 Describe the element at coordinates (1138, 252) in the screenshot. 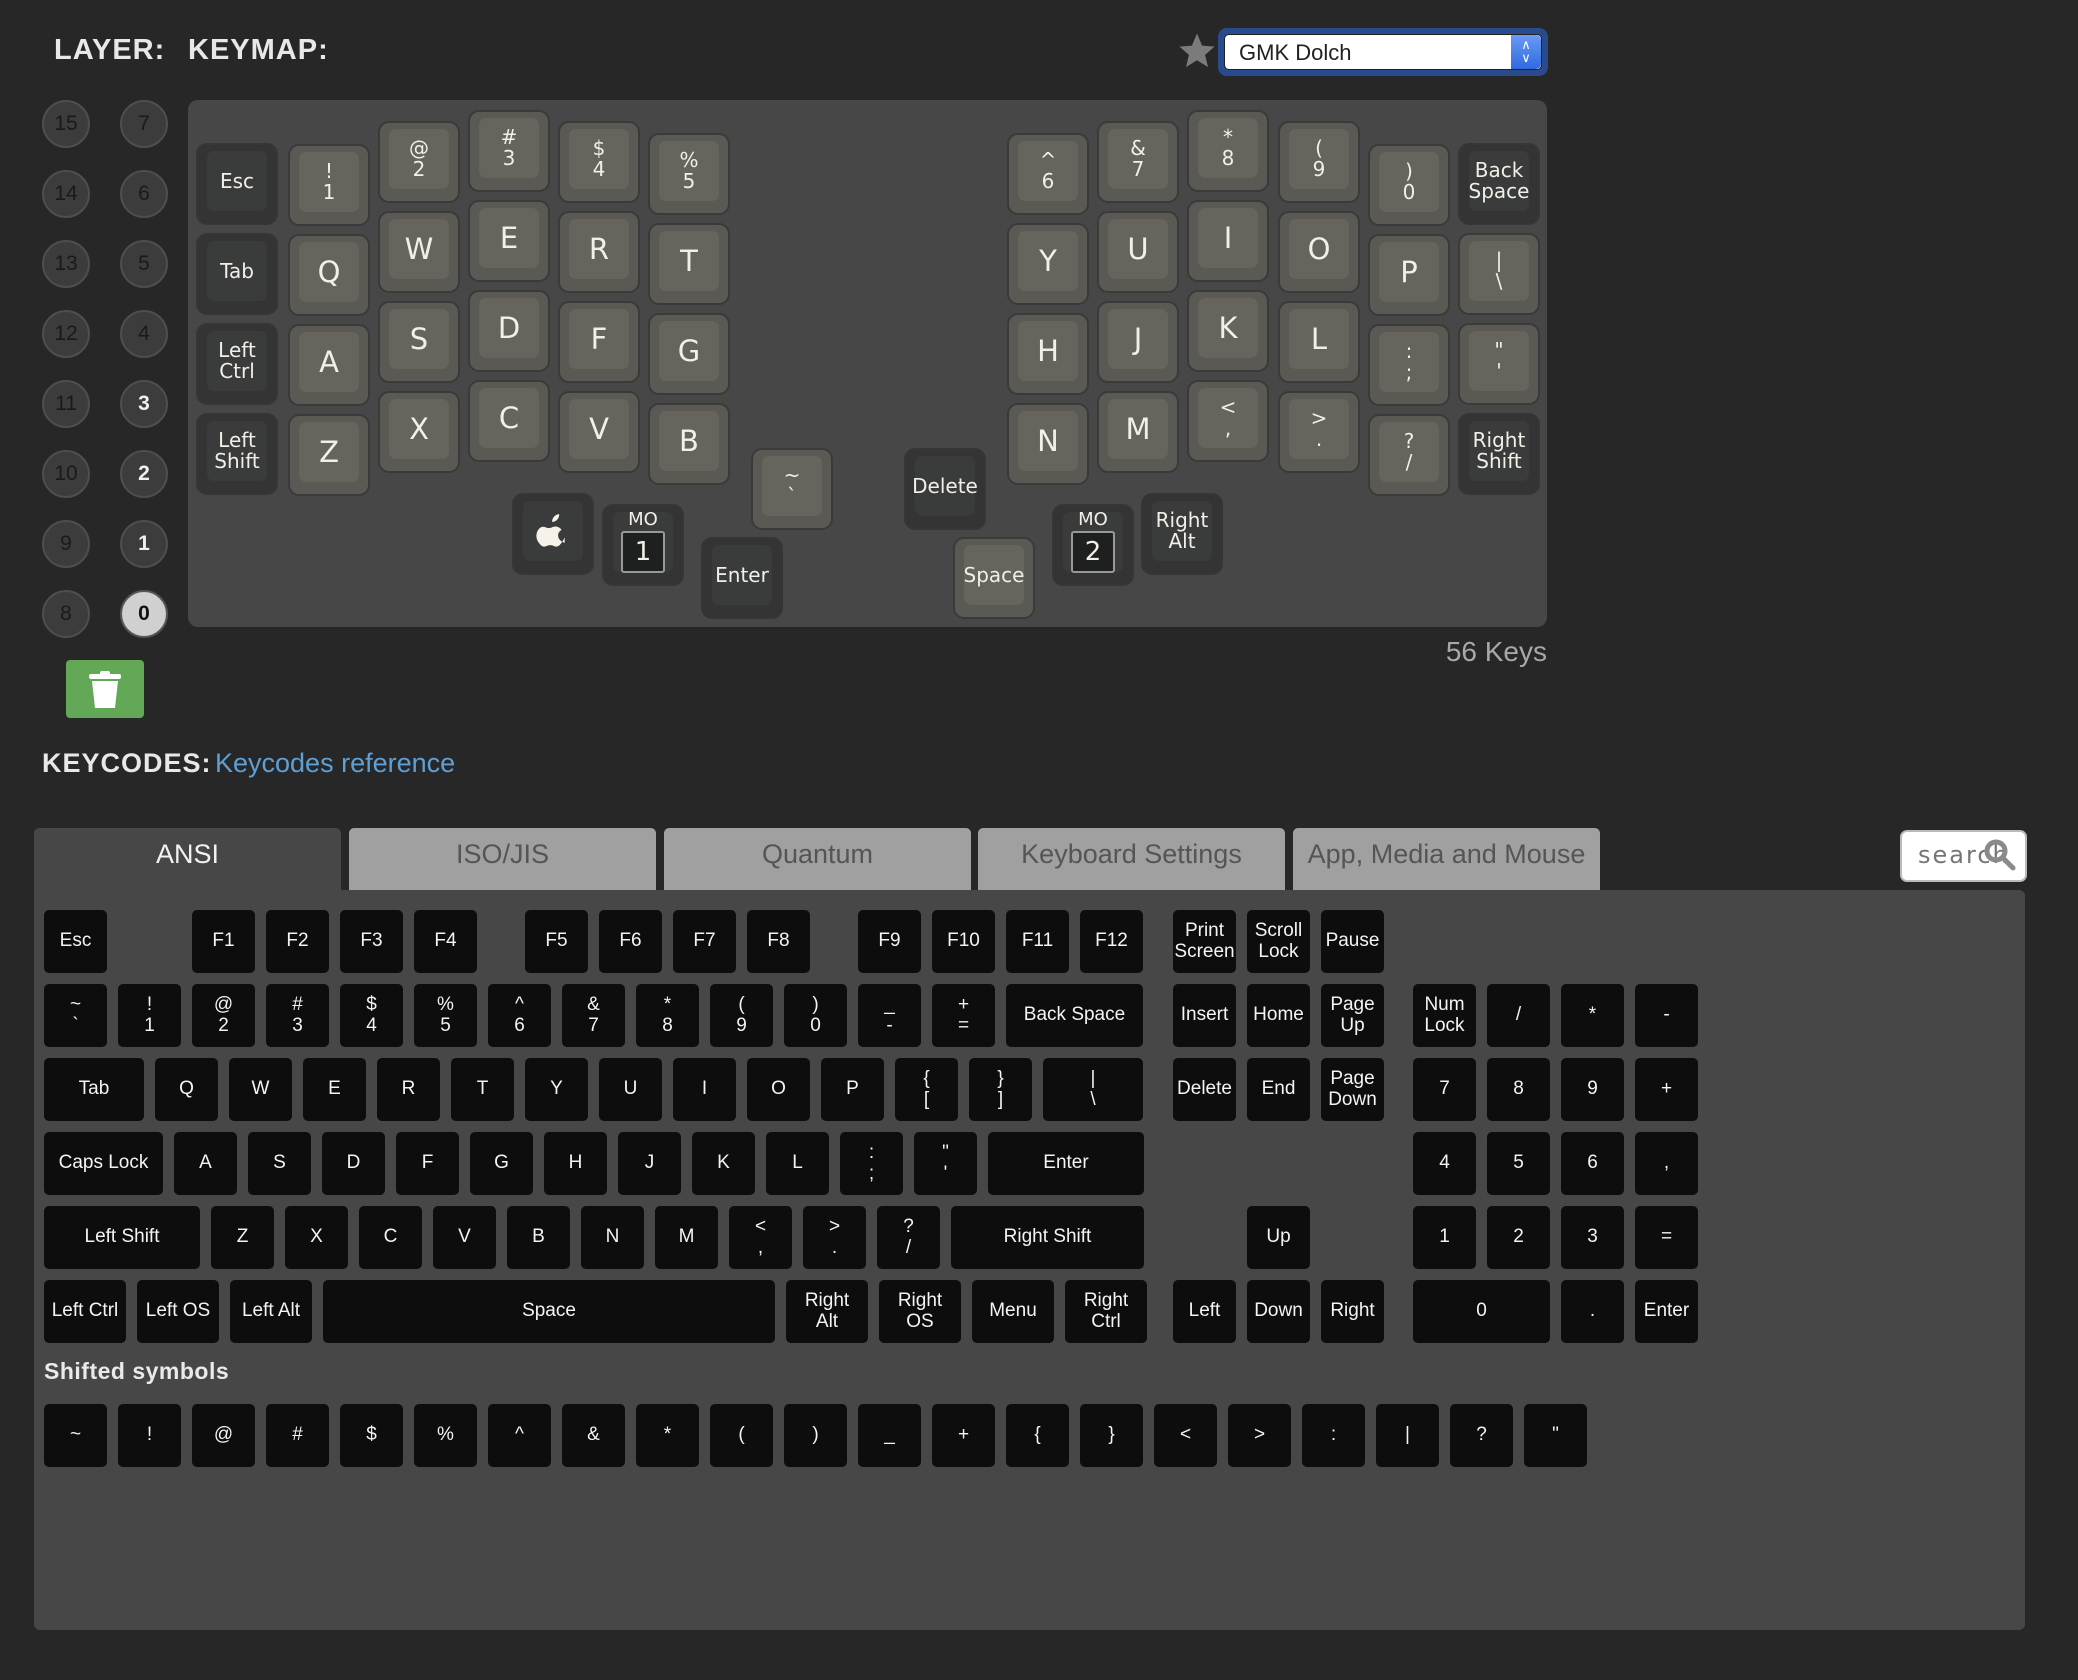

I see `key-u: U` at that location.